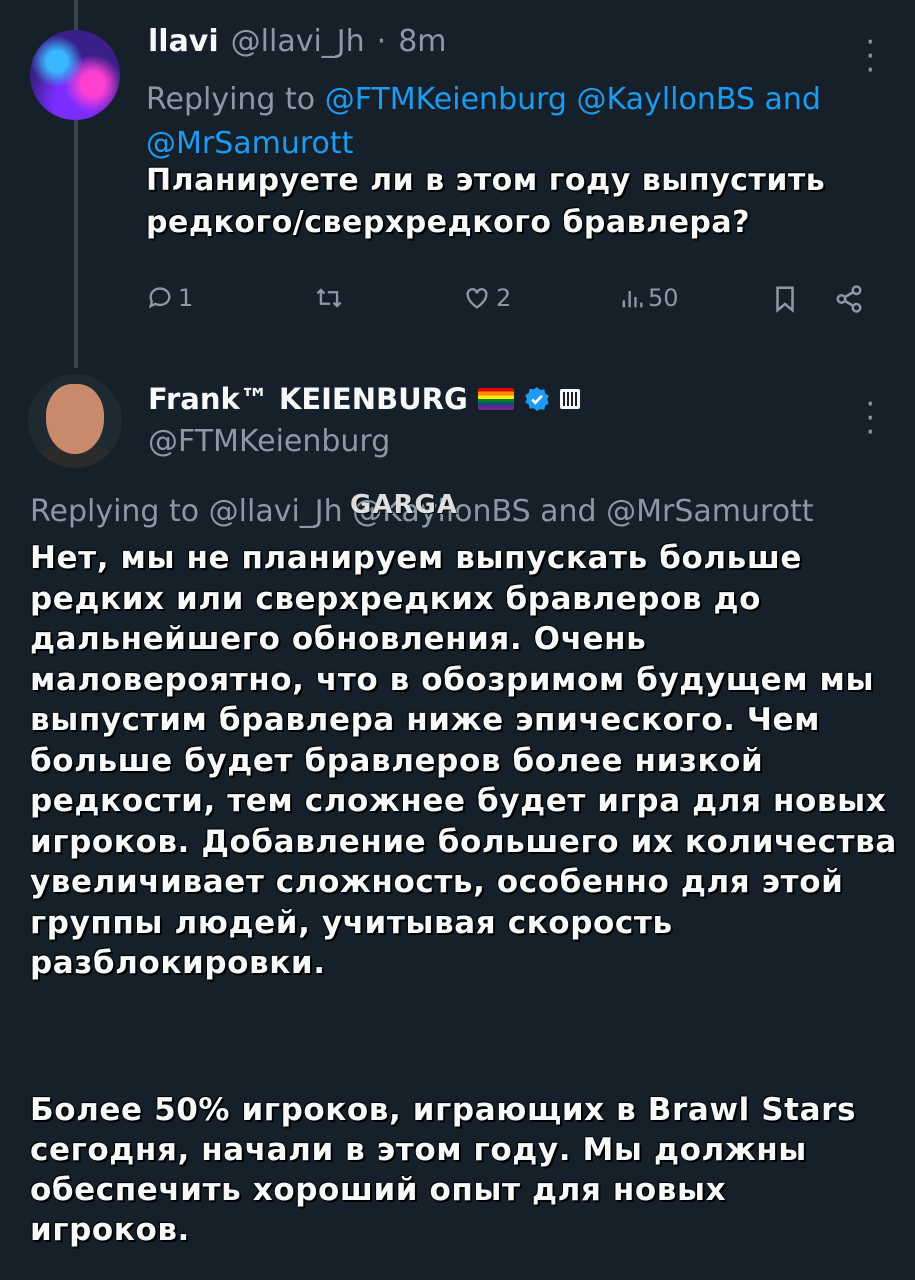 Image resolution: width=915 pixels, height=1280 pixels. Describe the element at coordinates (569, 399) in the screenshot. I see `affiliation-badge-icon` at that location.